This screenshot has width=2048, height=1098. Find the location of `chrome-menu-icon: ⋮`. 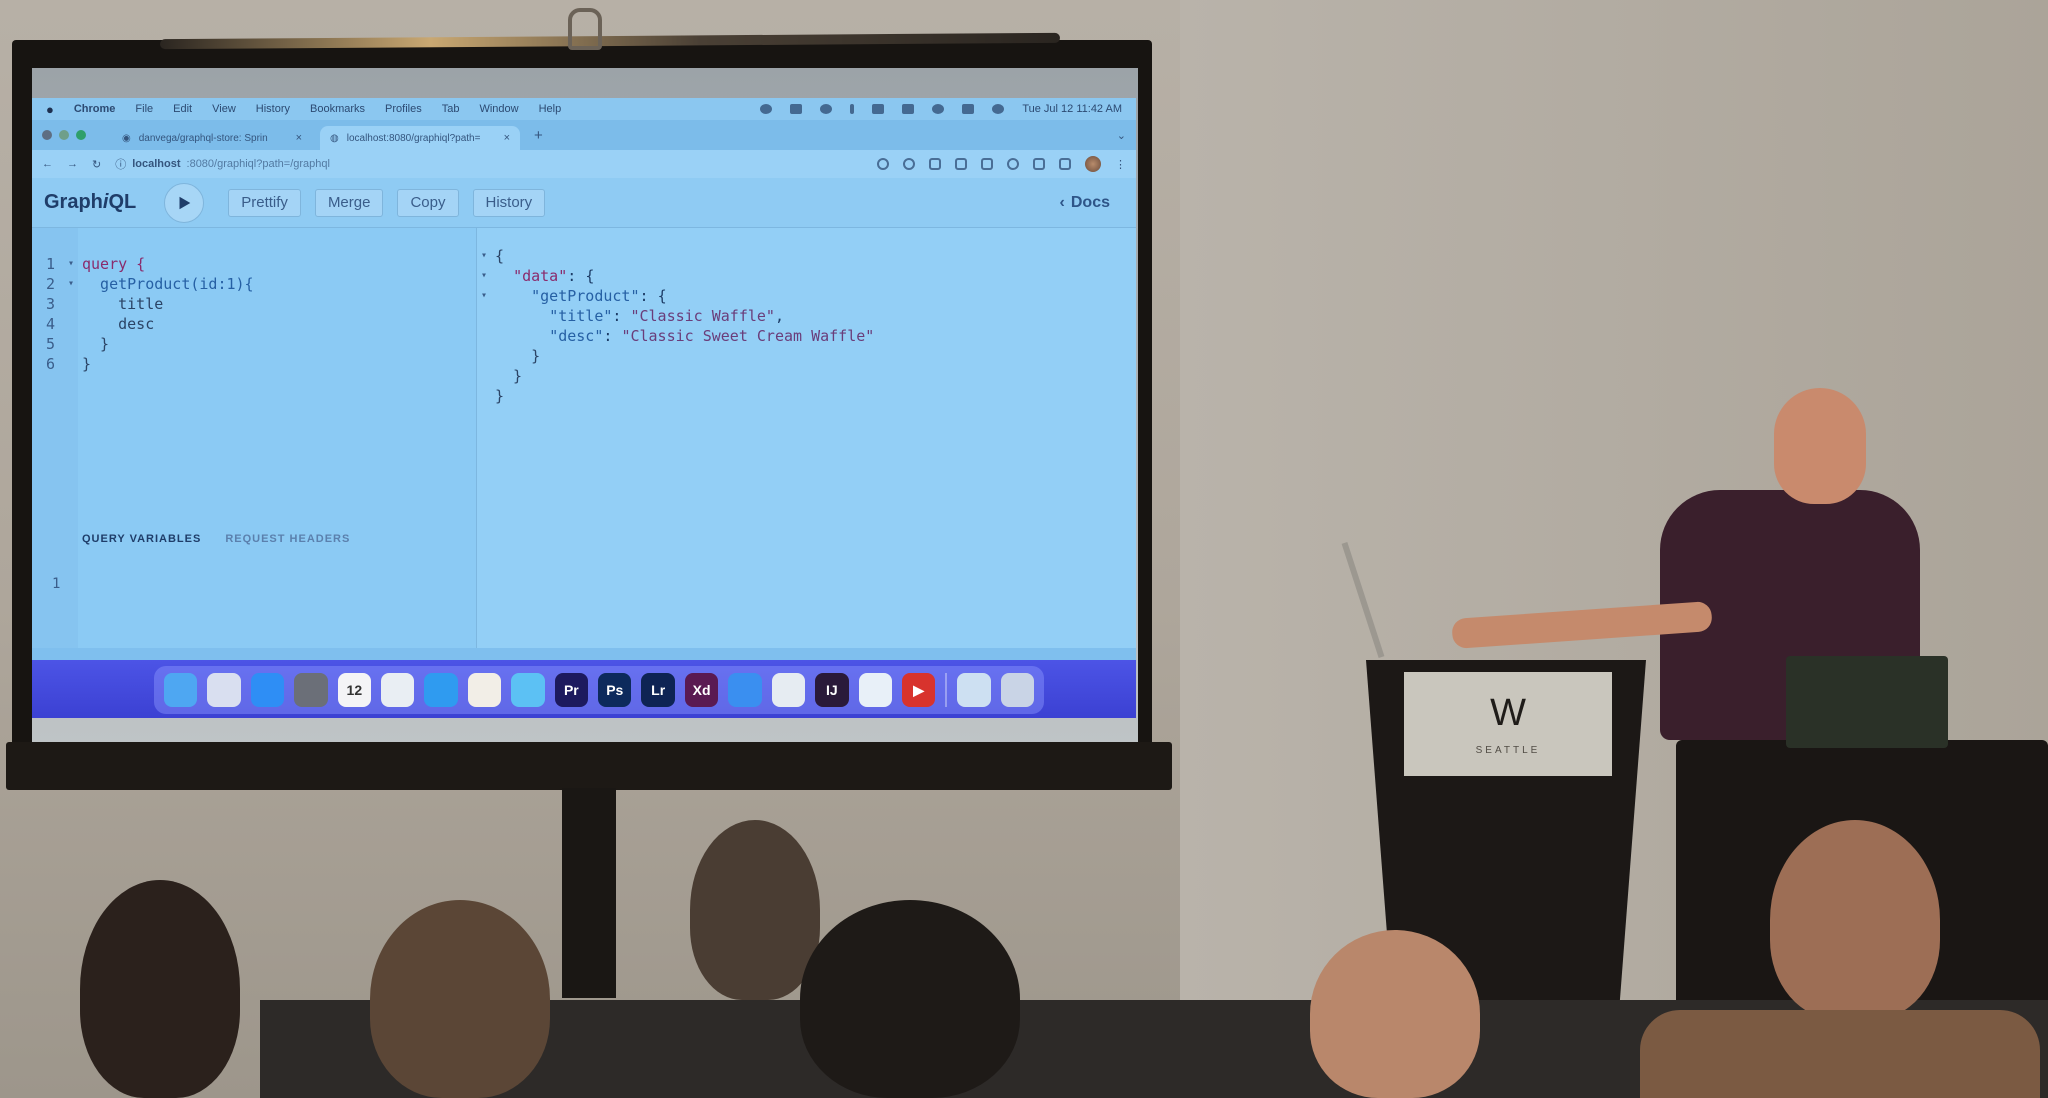

chrome-menu-icon: ⋮ is located at coordinates (1120, 164).